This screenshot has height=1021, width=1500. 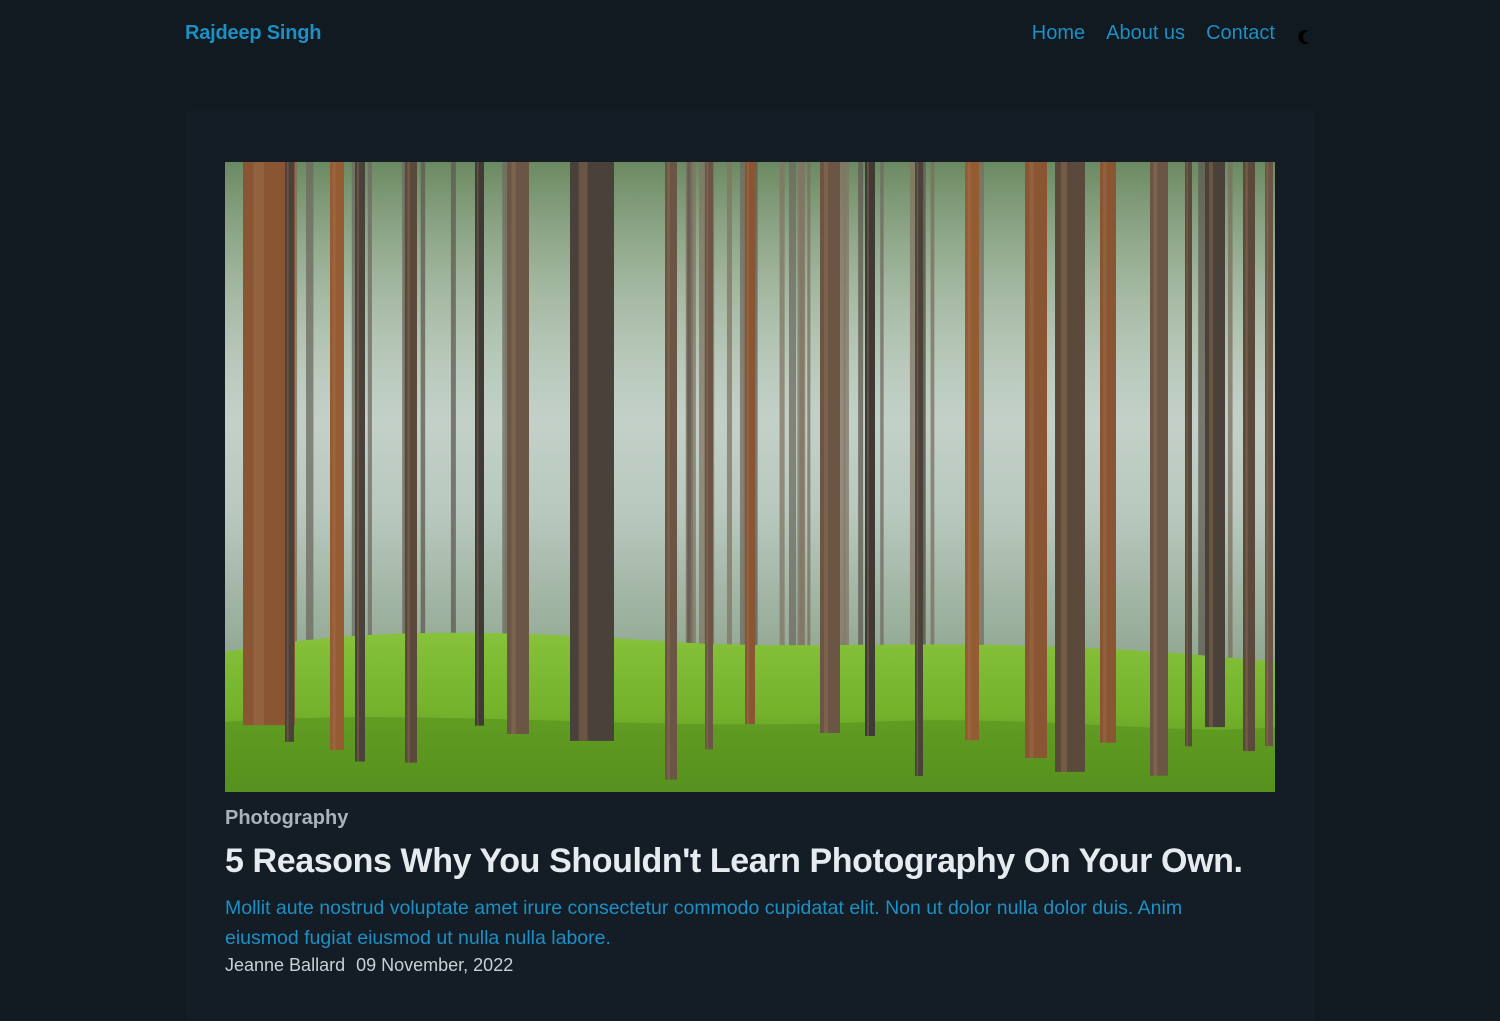 What do you see at coordinates (286, 818) in the screenshot?
I see `post-category-link: Photography` at bounding box center [286, 818].